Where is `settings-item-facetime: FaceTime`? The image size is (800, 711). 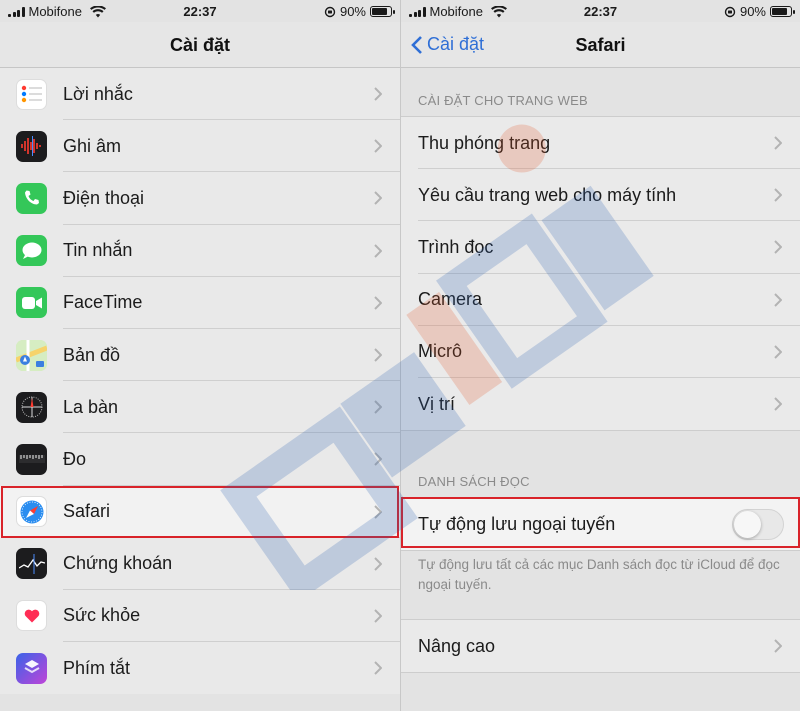 settings-item-facetime: FaceTime is located at coordinates (200, 303).